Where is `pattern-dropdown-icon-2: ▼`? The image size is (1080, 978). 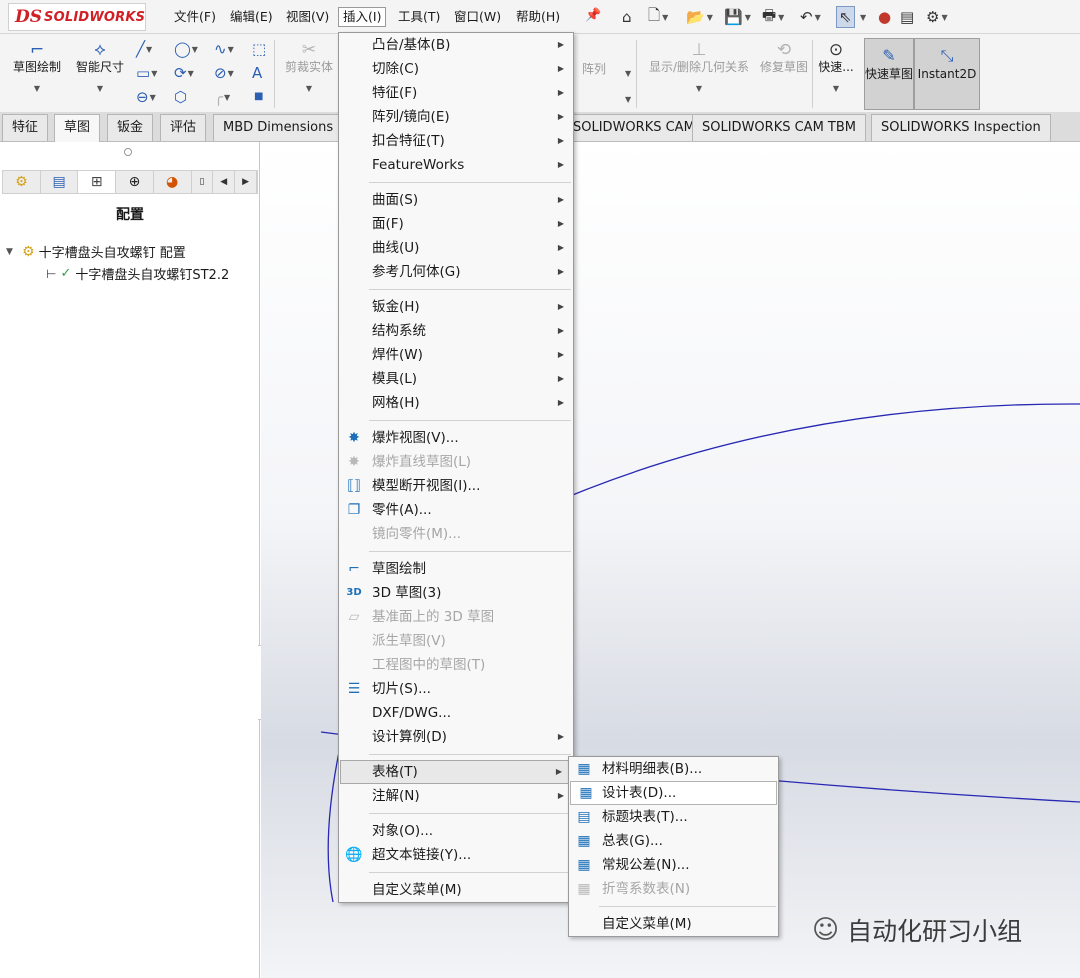
pattern-dropdown-icon-2: ▼ is located at coordinates (627, 99).